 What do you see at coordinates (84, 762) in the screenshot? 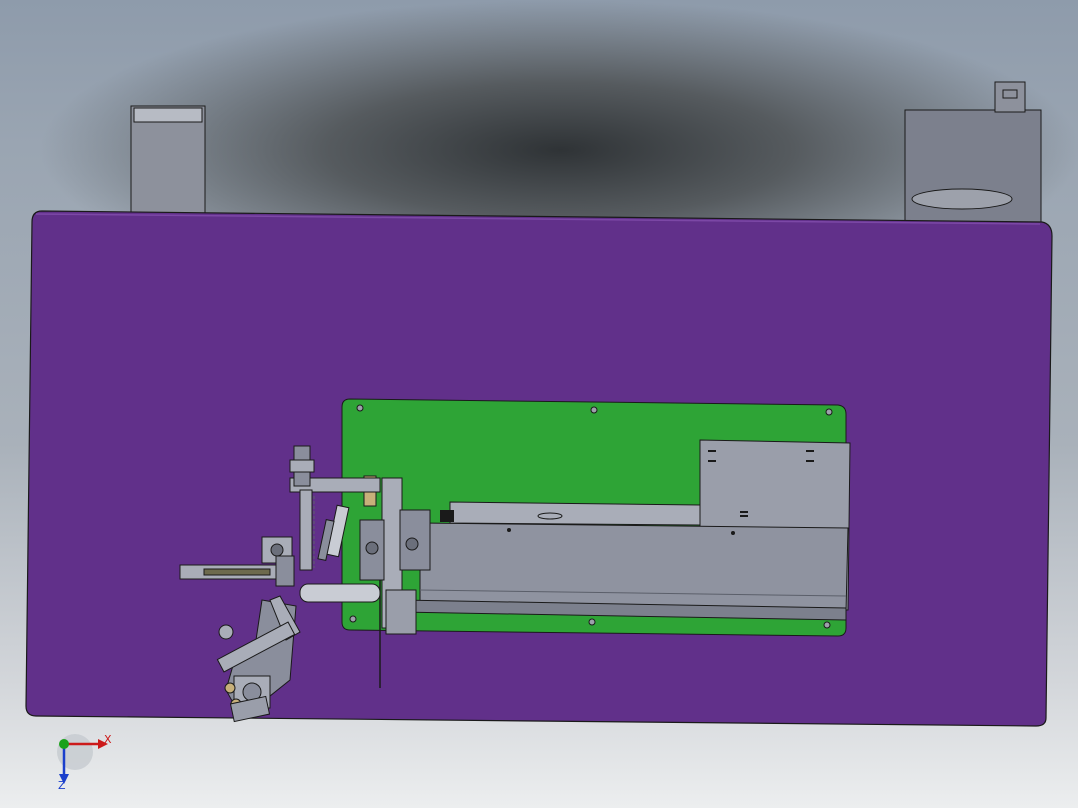
I see `axis-triad: X Z` at bounding box center [84, 762].